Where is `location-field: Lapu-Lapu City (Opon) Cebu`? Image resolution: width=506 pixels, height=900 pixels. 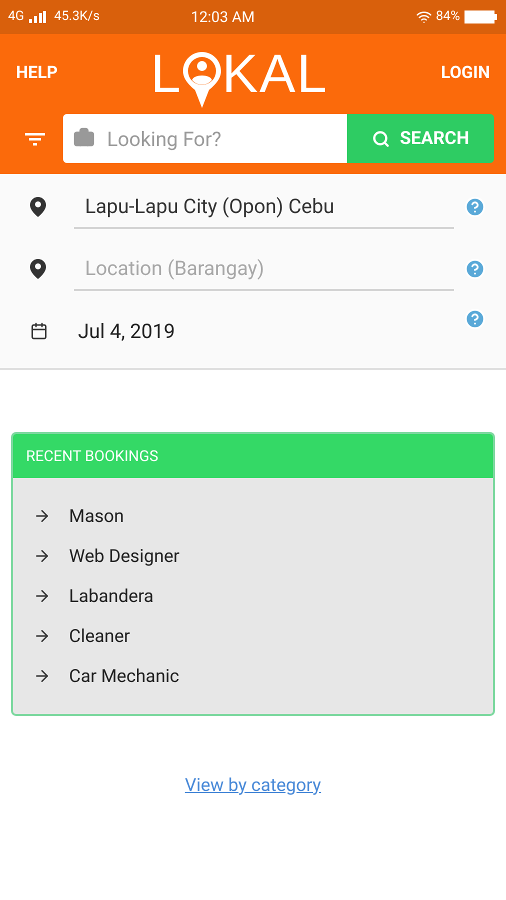 location-field: Lapu-Lapu City (Opon) Cebu is located at coordinates (264, 207).